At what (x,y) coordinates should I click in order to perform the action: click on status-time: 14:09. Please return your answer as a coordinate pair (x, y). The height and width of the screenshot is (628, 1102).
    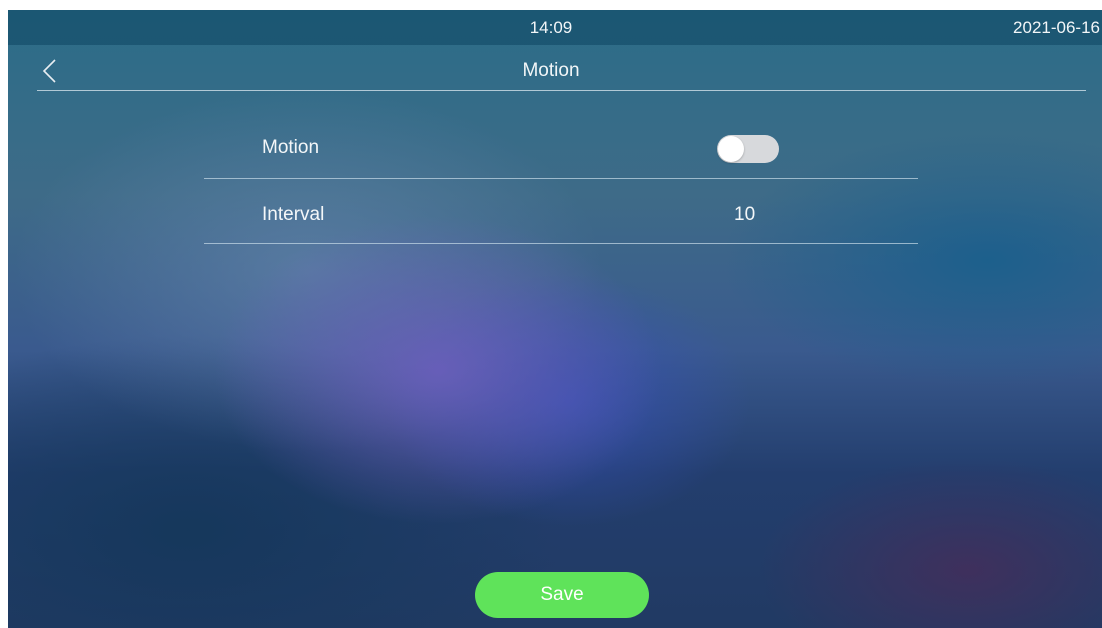
    Looking at the image, I should click on (551, 27).